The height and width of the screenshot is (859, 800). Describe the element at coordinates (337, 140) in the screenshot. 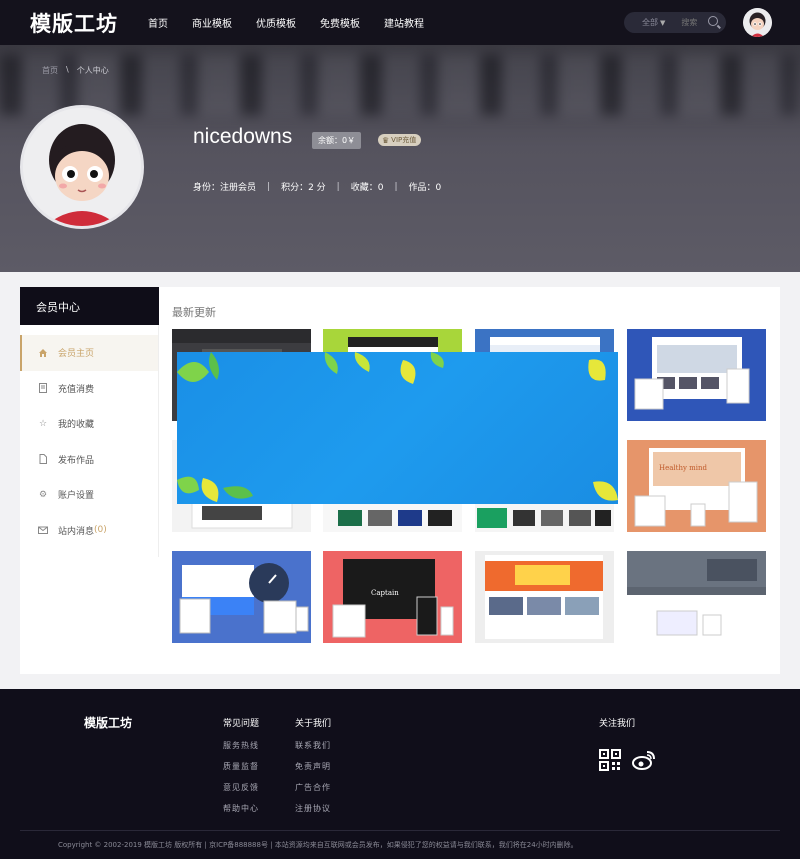

I see `balance-badge: 余额：0￥` at that location.